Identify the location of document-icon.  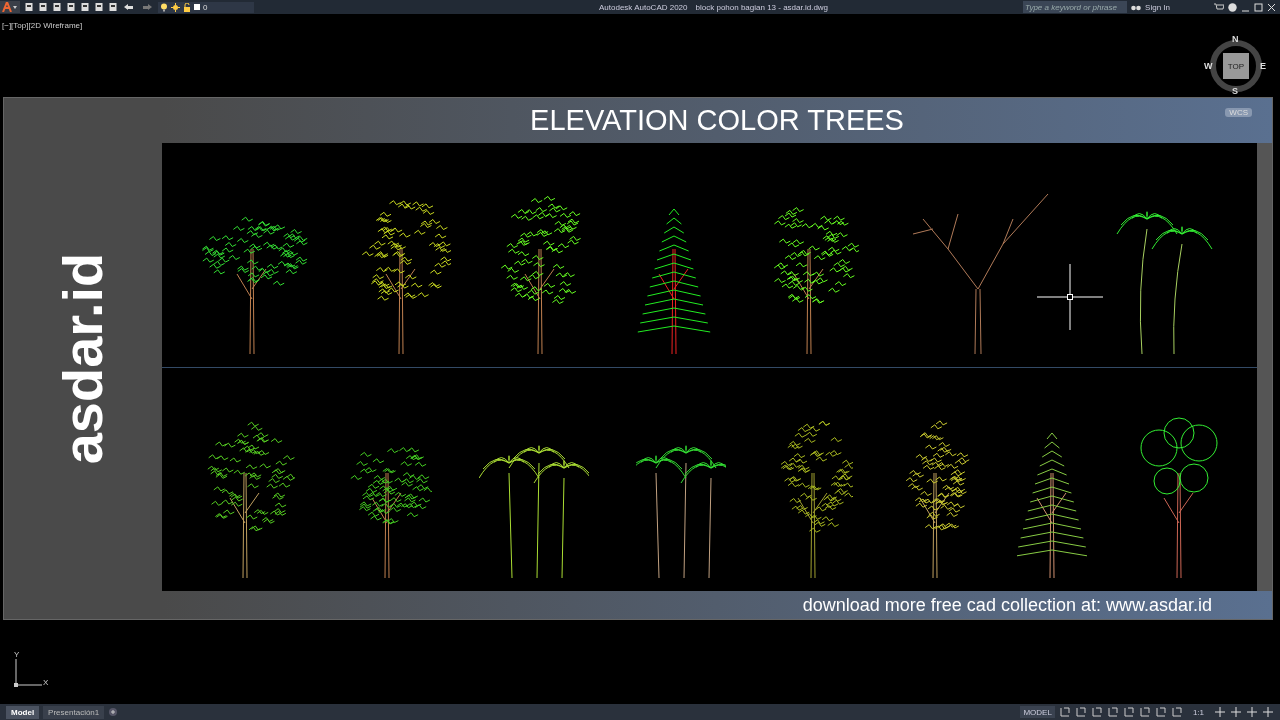
(29, 7).